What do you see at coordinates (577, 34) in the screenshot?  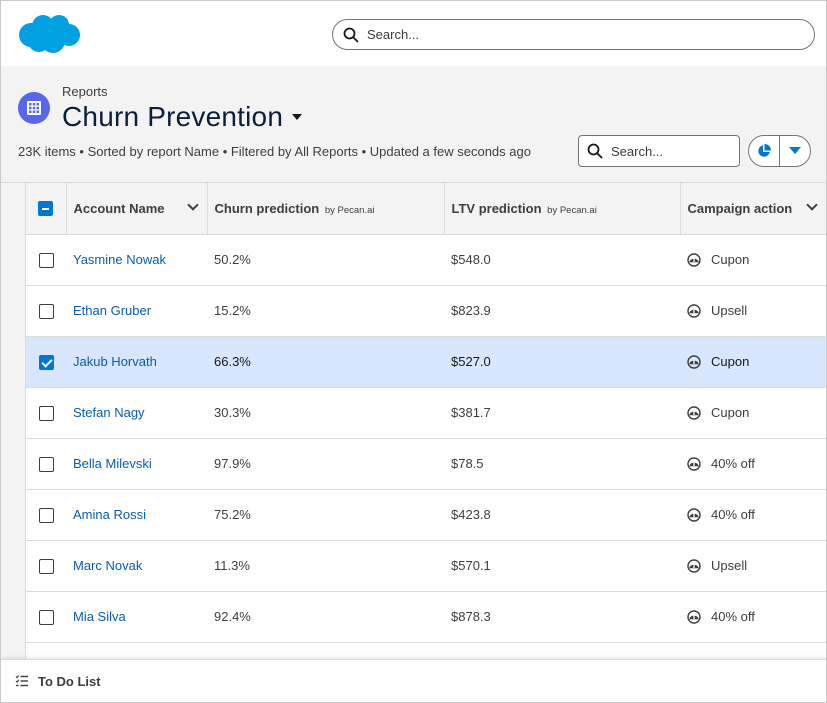 I see `global-search-input` at bounding box center [577, 34].